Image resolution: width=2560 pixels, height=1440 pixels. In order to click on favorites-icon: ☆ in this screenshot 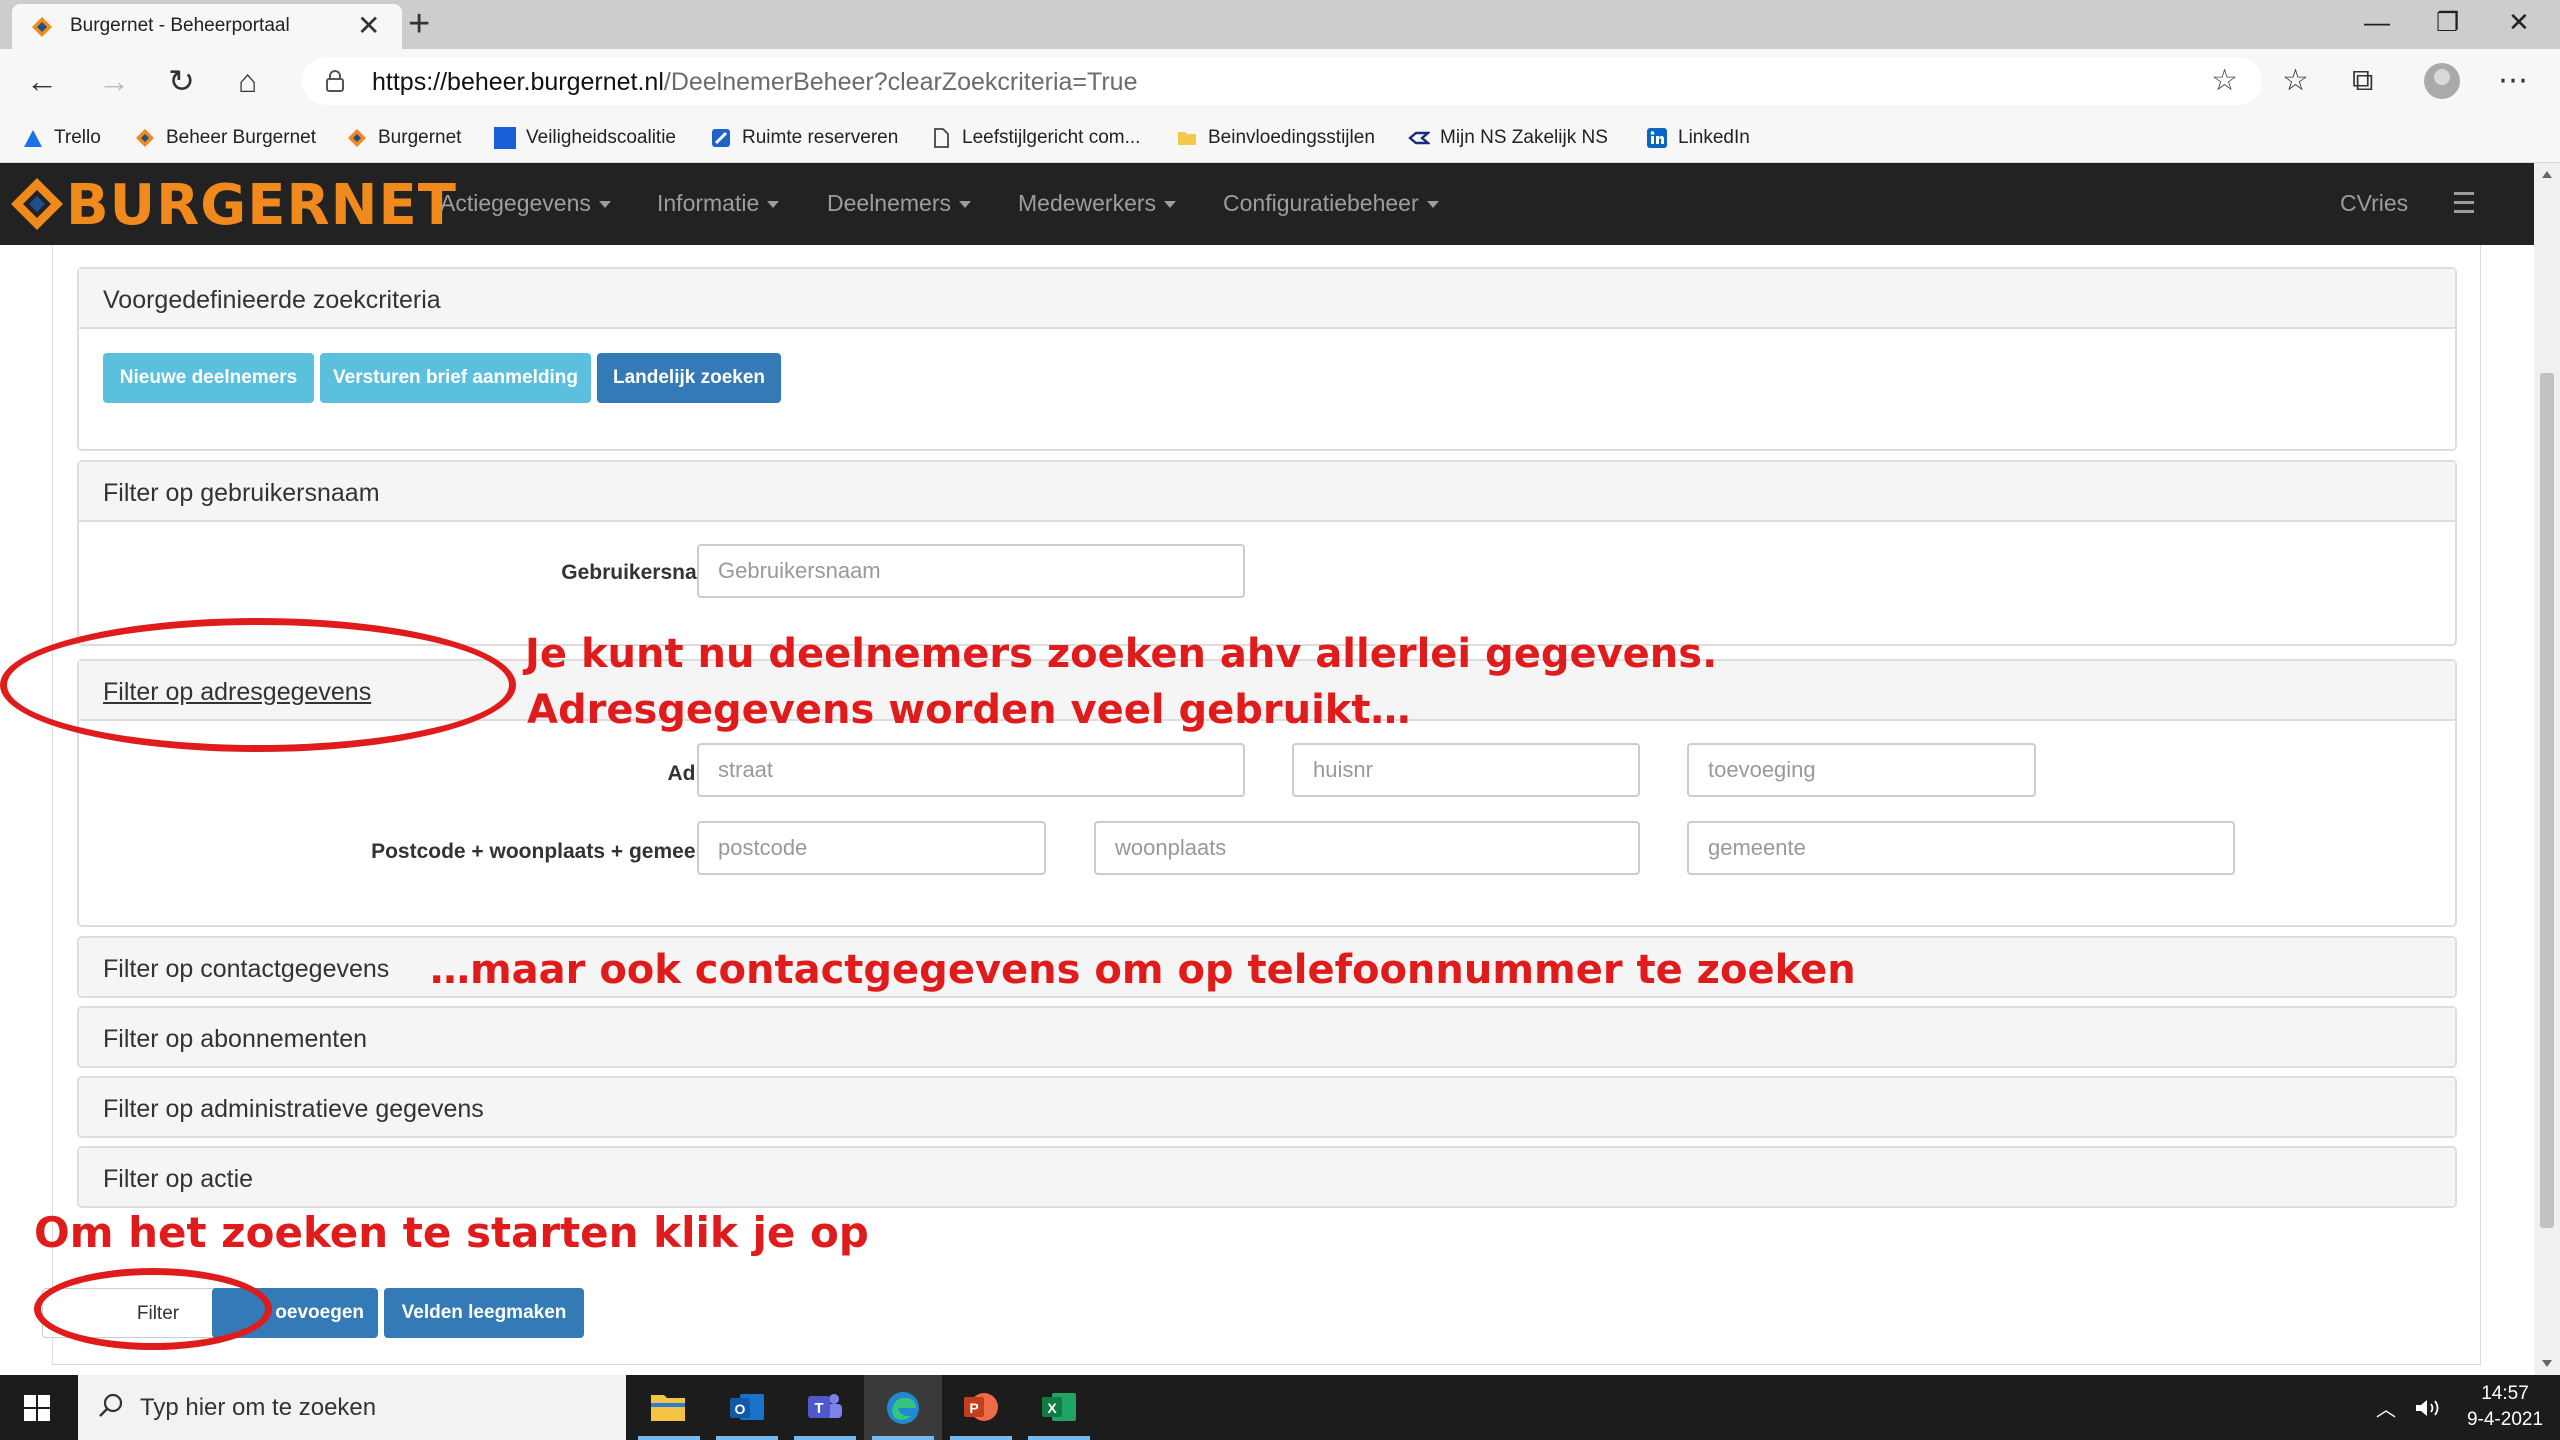, I will do `click(2295, 81)`.